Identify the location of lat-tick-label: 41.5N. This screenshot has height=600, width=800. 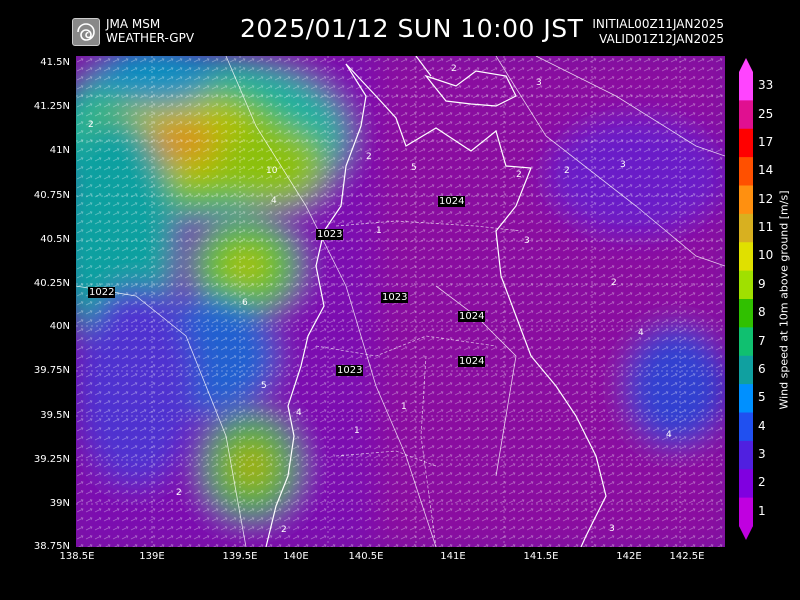
(55, 62).